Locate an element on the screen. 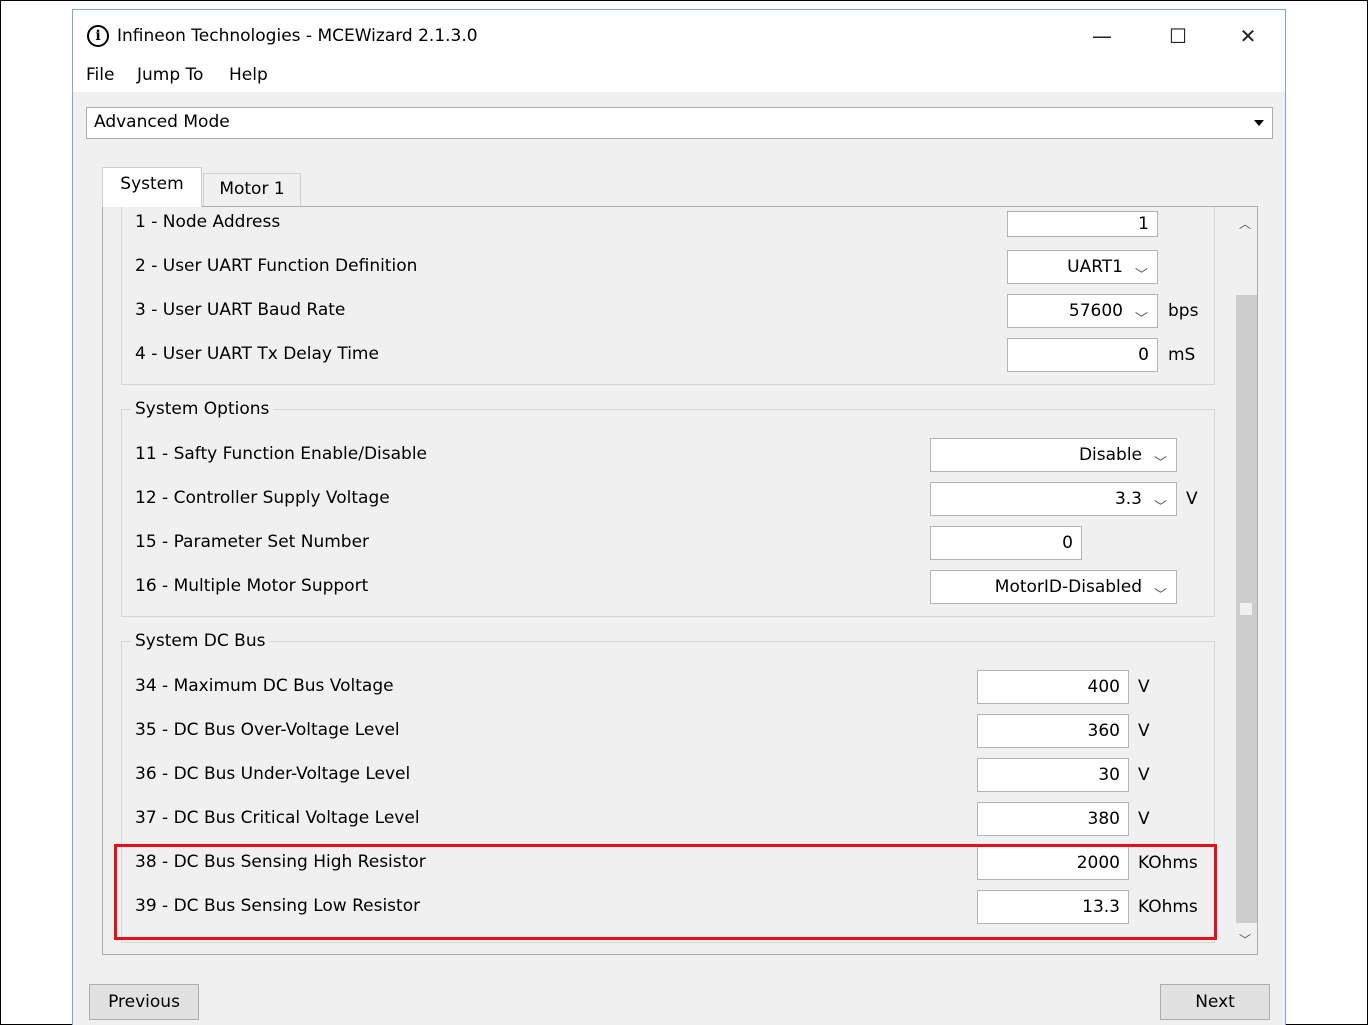 This screenshot has height=1025, width=1368. motor-support-value: MotorID-Disabled is located at coordinates (1068, 587).